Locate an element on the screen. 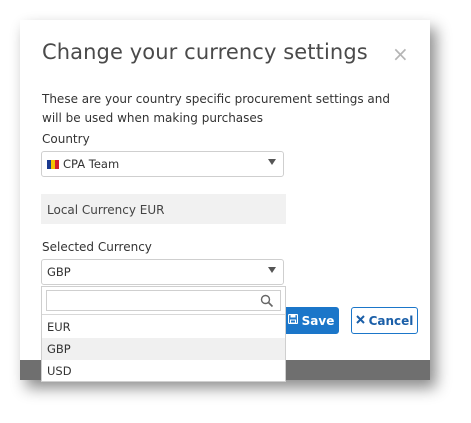 The width and height of the screenshot is (471, 423). cancel-button: Cancel is located at coordinates (384, 320).